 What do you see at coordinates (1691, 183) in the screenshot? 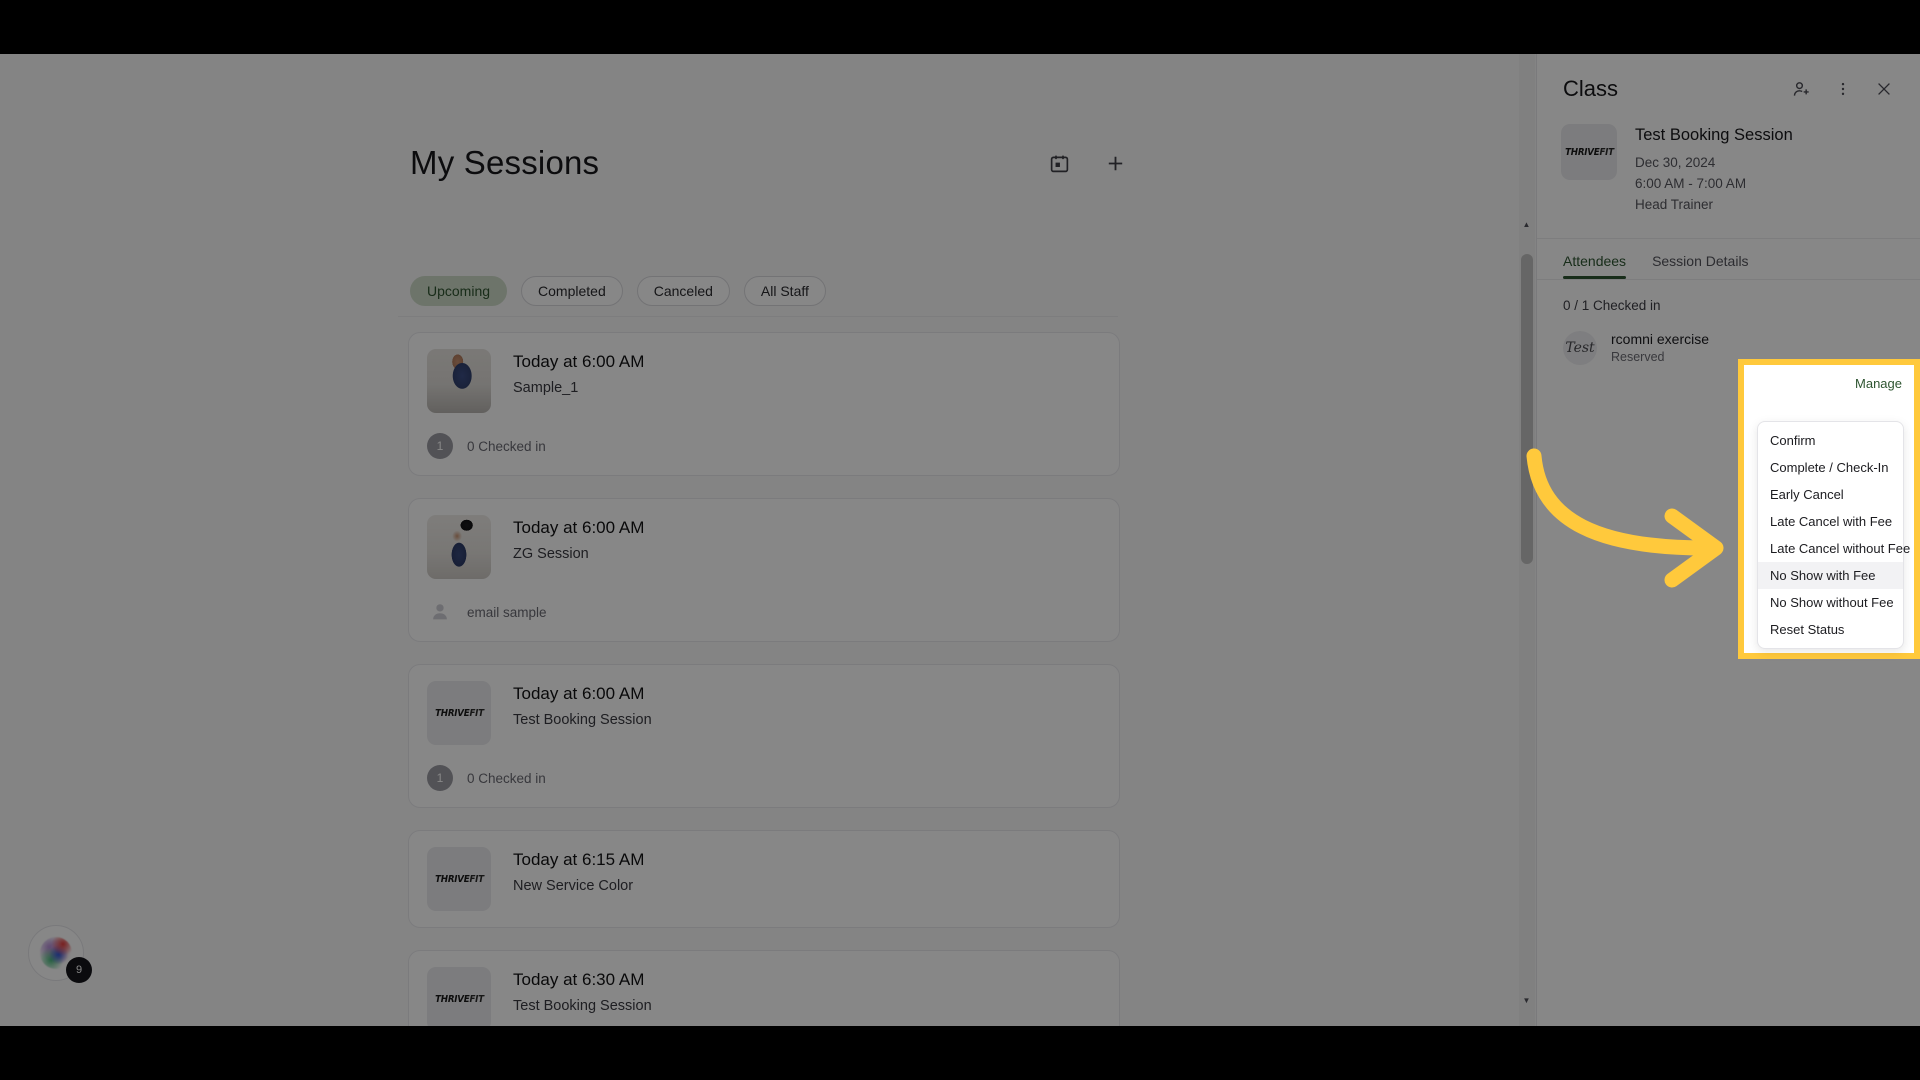
I see `panel-session-time: 6:00 AM - 7:00 AM` at bounding box center [1691, 183].